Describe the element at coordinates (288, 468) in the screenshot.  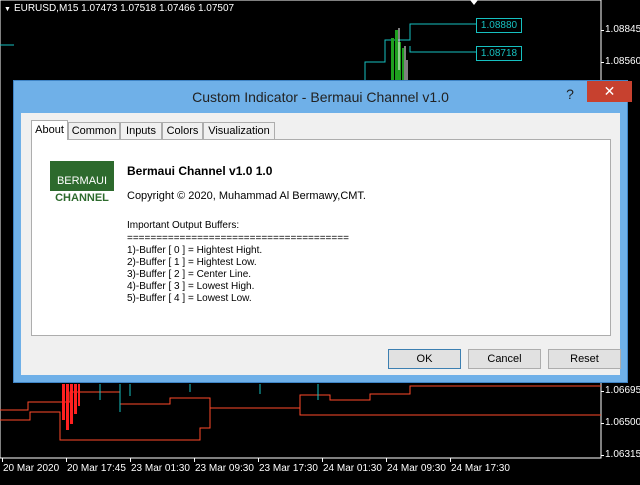
I see `x-axis-label: 23 Mar 17:30` at that location.